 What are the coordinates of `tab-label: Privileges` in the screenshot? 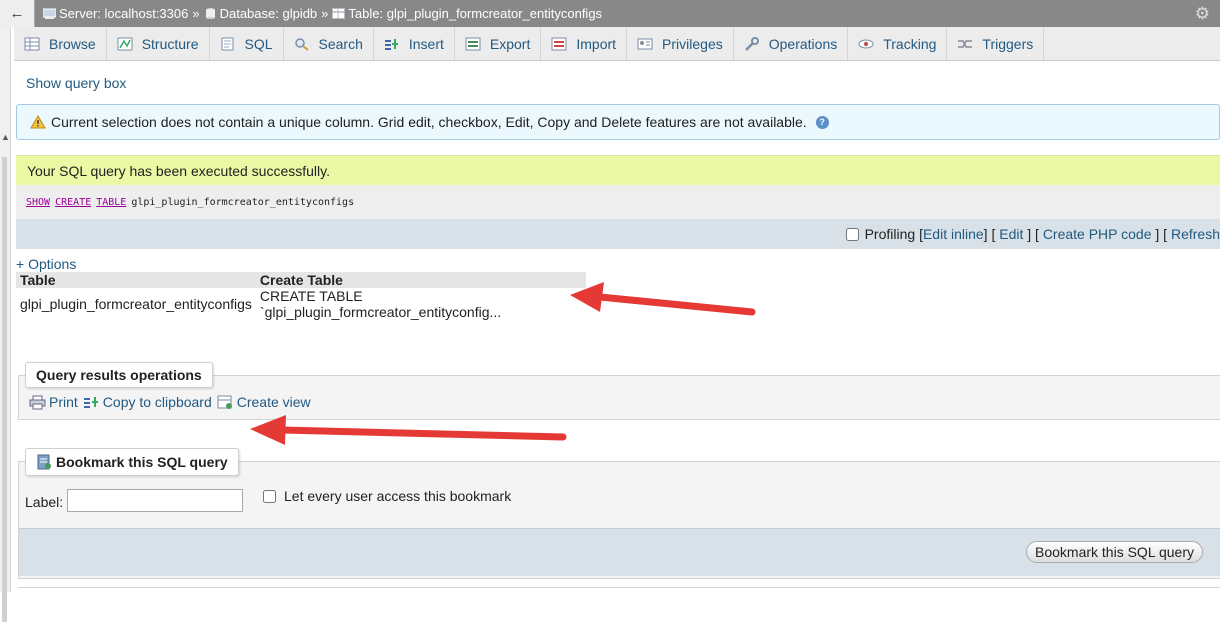 It's located at (692, 43).